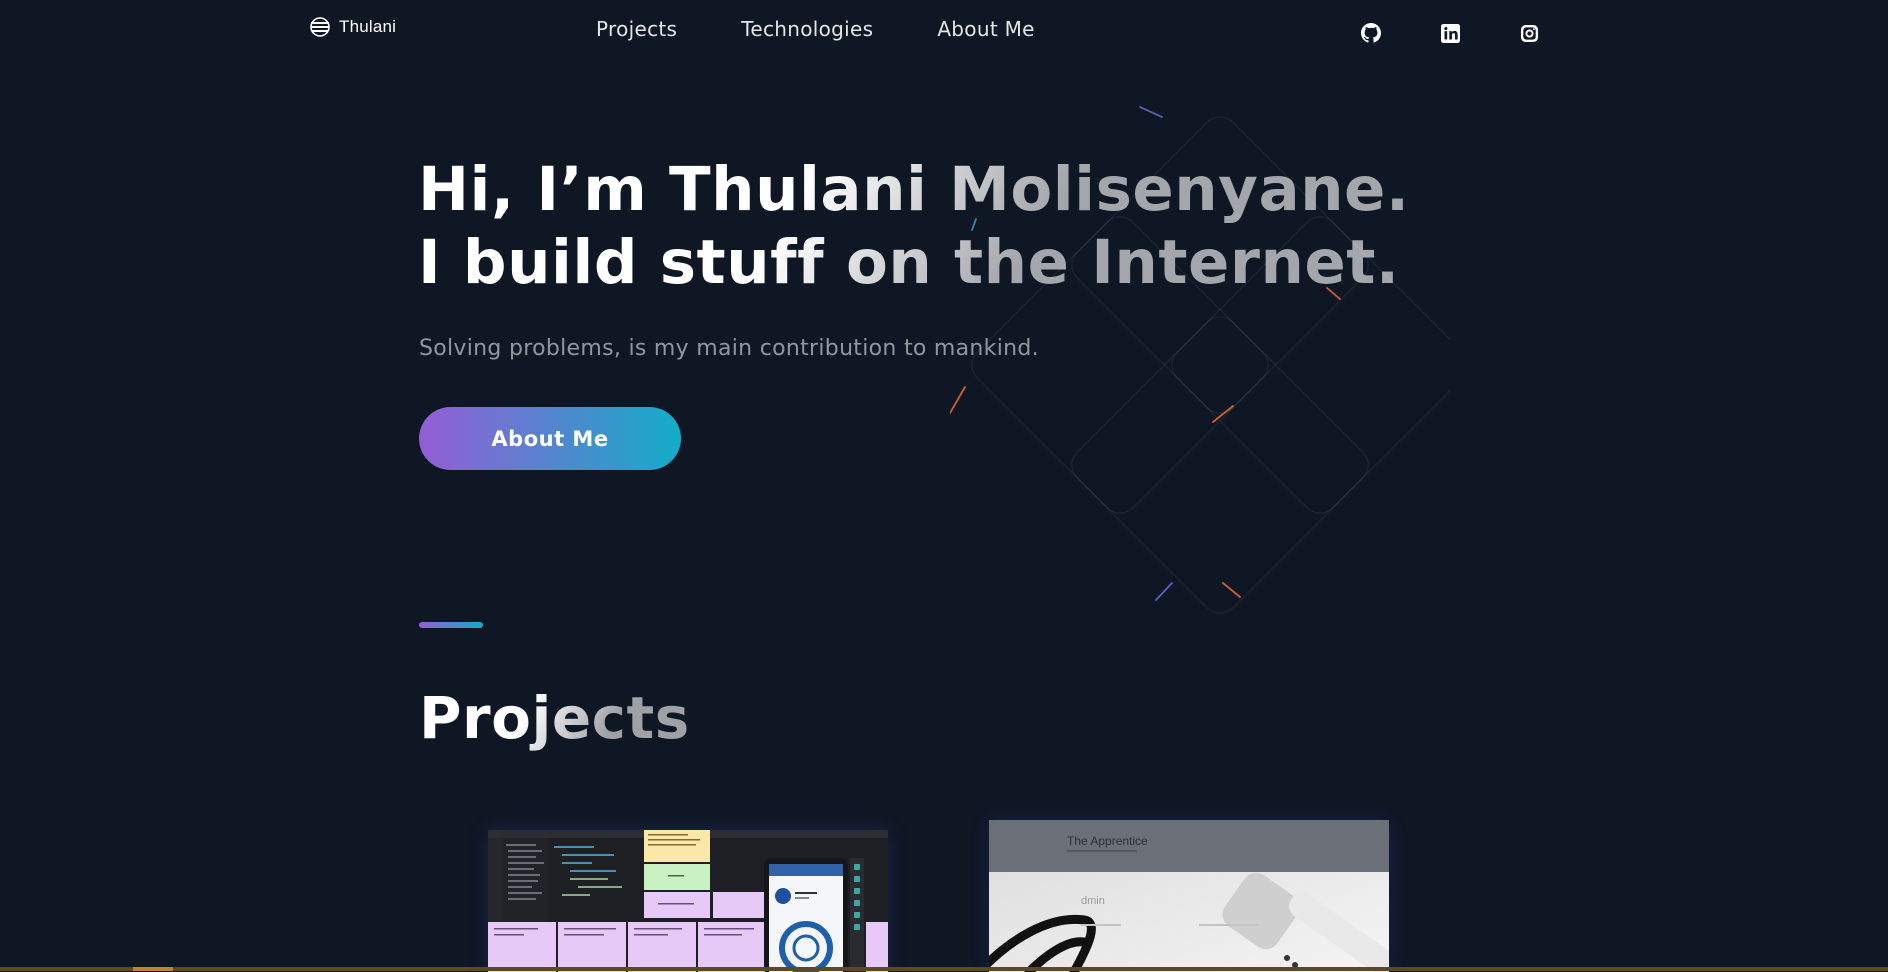 Image resolution: width=1888 pixels, height=972 pixels. Describe the element at coordinates (368, 26) in the screenshot. I see `logo-text: Thulani` at that location.